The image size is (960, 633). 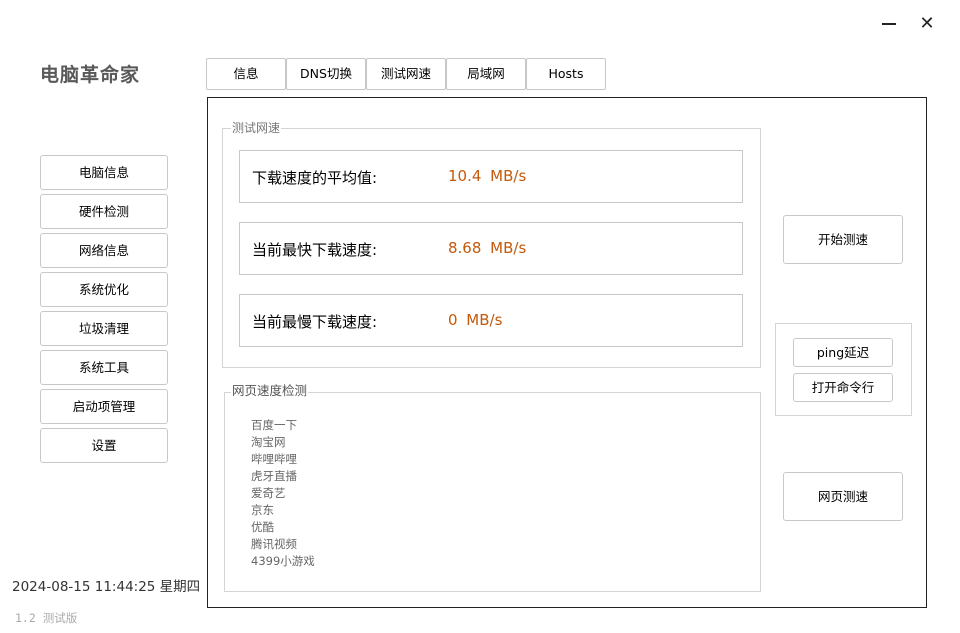 I want to click on min-speed-value: 0 MB/s, so click(x=475, y=320).